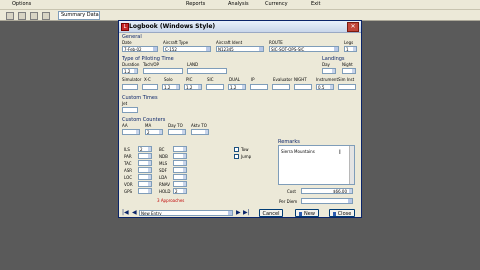 This screenshot has width=480, height=270. What do you see at coordinates (309, 214) in the screenshot?
I see `new-button-label: New` at bounding box center [309, 214].